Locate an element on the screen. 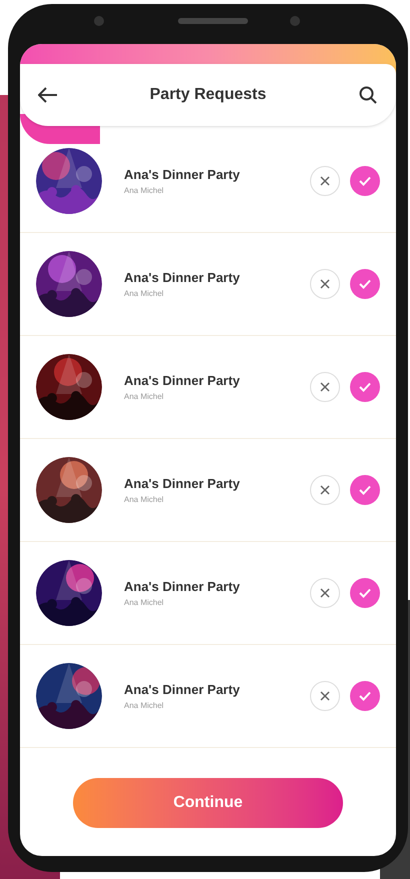 The image size is (410, 879). back-arrow-icon is located at coordinates (48, 95).